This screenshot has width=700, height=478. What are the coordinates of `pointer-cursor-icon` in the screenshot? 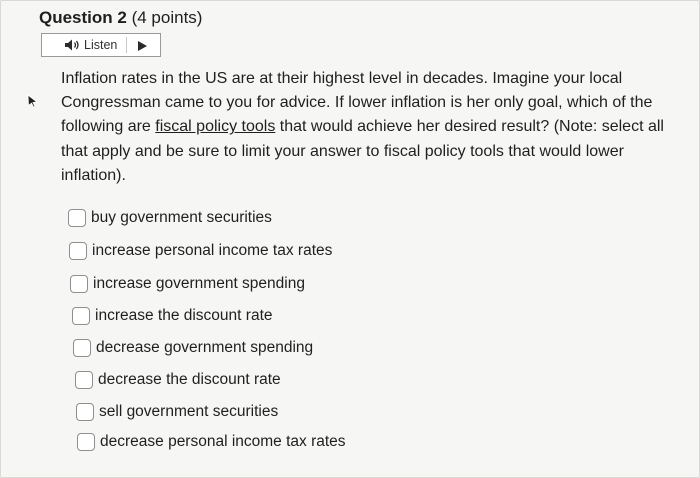 It's located at (32, 101).